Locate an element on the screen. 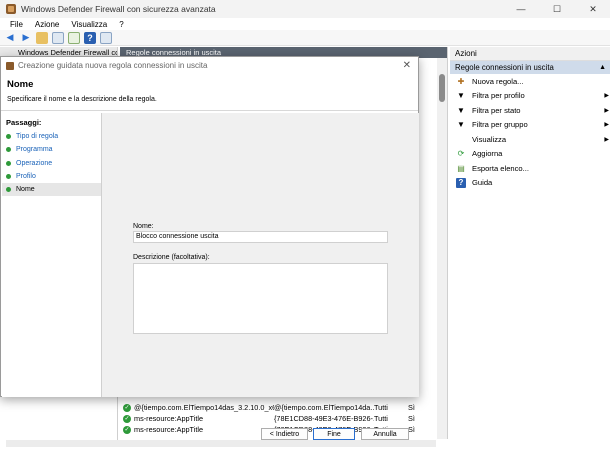 The width and height of the screenshot is (610, 460). action-filter-profile: ▼ Filtra per profilo ▶ is located at coordinates (530, 96).